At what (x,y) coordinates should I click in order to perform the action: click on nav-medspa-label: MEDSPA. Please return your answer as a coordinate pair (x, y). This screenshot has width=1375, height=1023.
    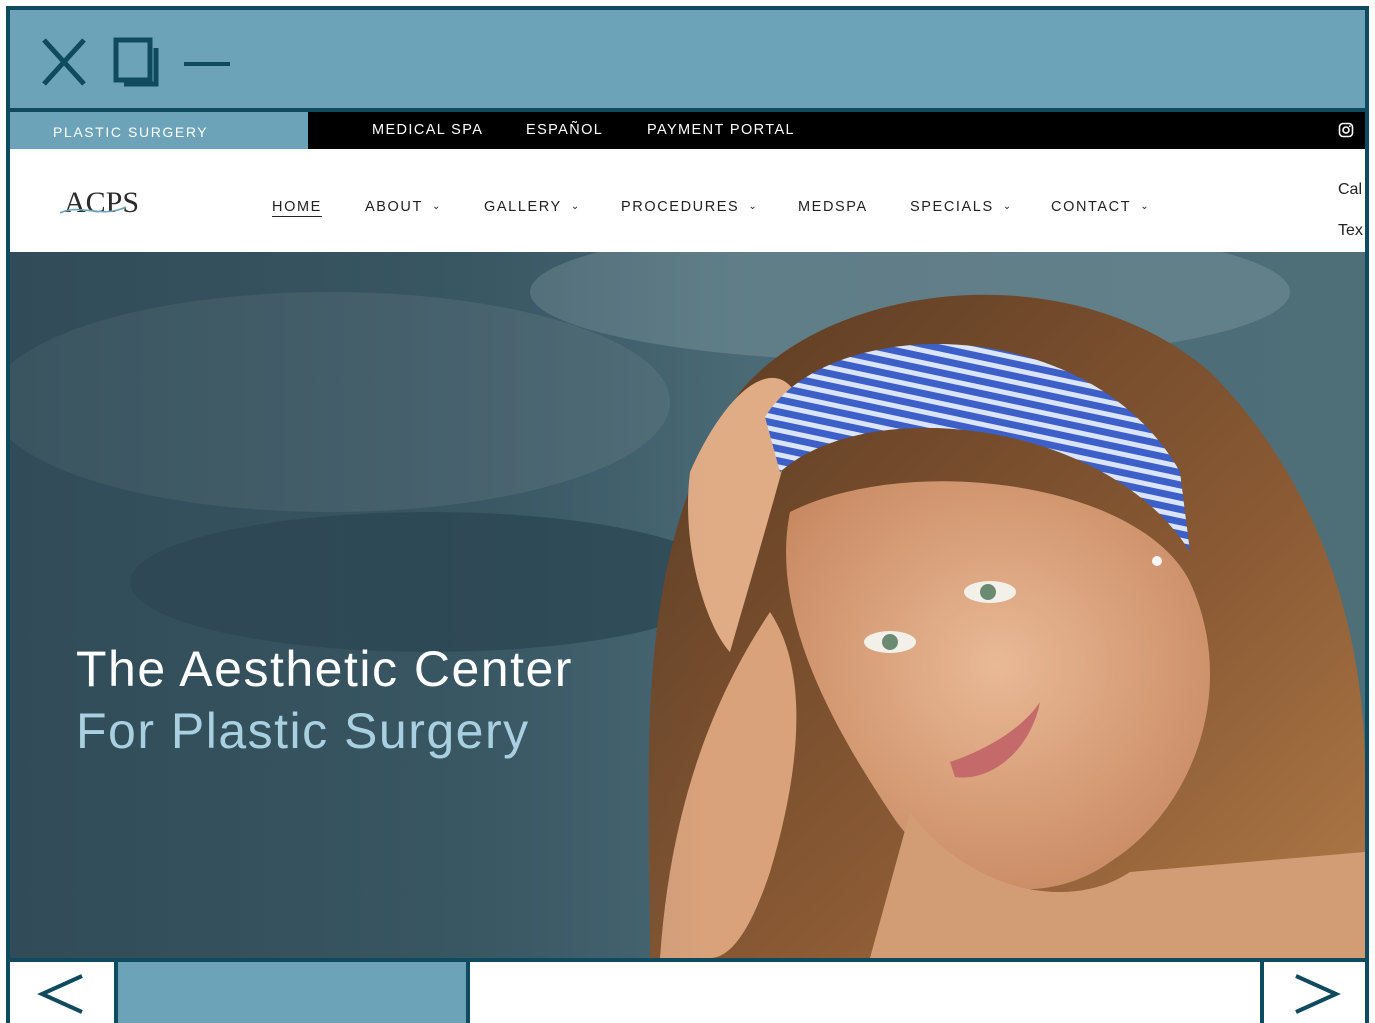
    Looking at the image, I should click on (833, 207).